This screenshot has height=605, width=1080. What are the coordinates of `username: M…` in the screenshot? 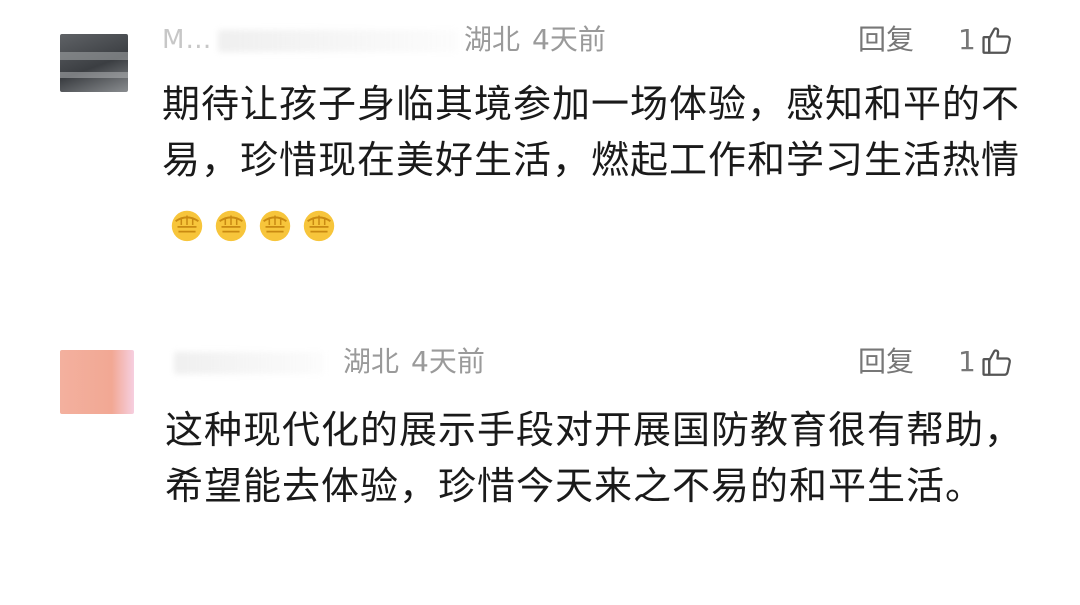 It's located at (310, 40).